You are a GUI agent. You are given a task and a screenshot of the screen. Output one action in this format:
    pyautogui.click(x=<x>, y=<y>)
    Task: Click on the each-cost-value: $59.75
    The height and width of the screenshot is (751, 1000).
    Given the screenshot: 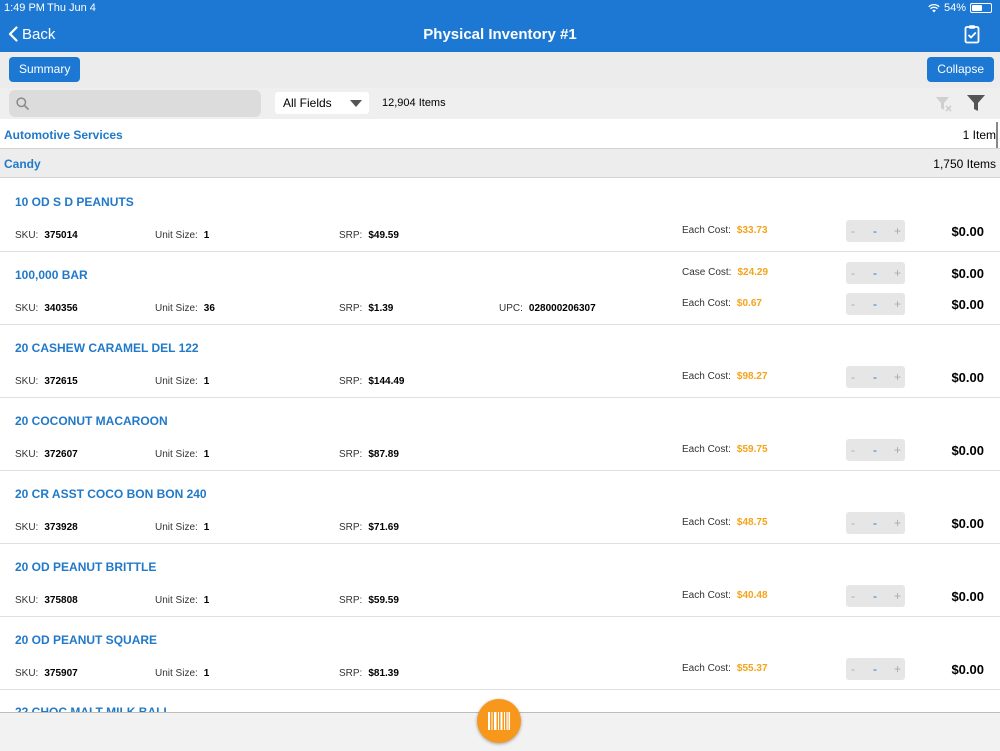 What is the action you would take?
    pyautogui.click(x=752, y=449)
    